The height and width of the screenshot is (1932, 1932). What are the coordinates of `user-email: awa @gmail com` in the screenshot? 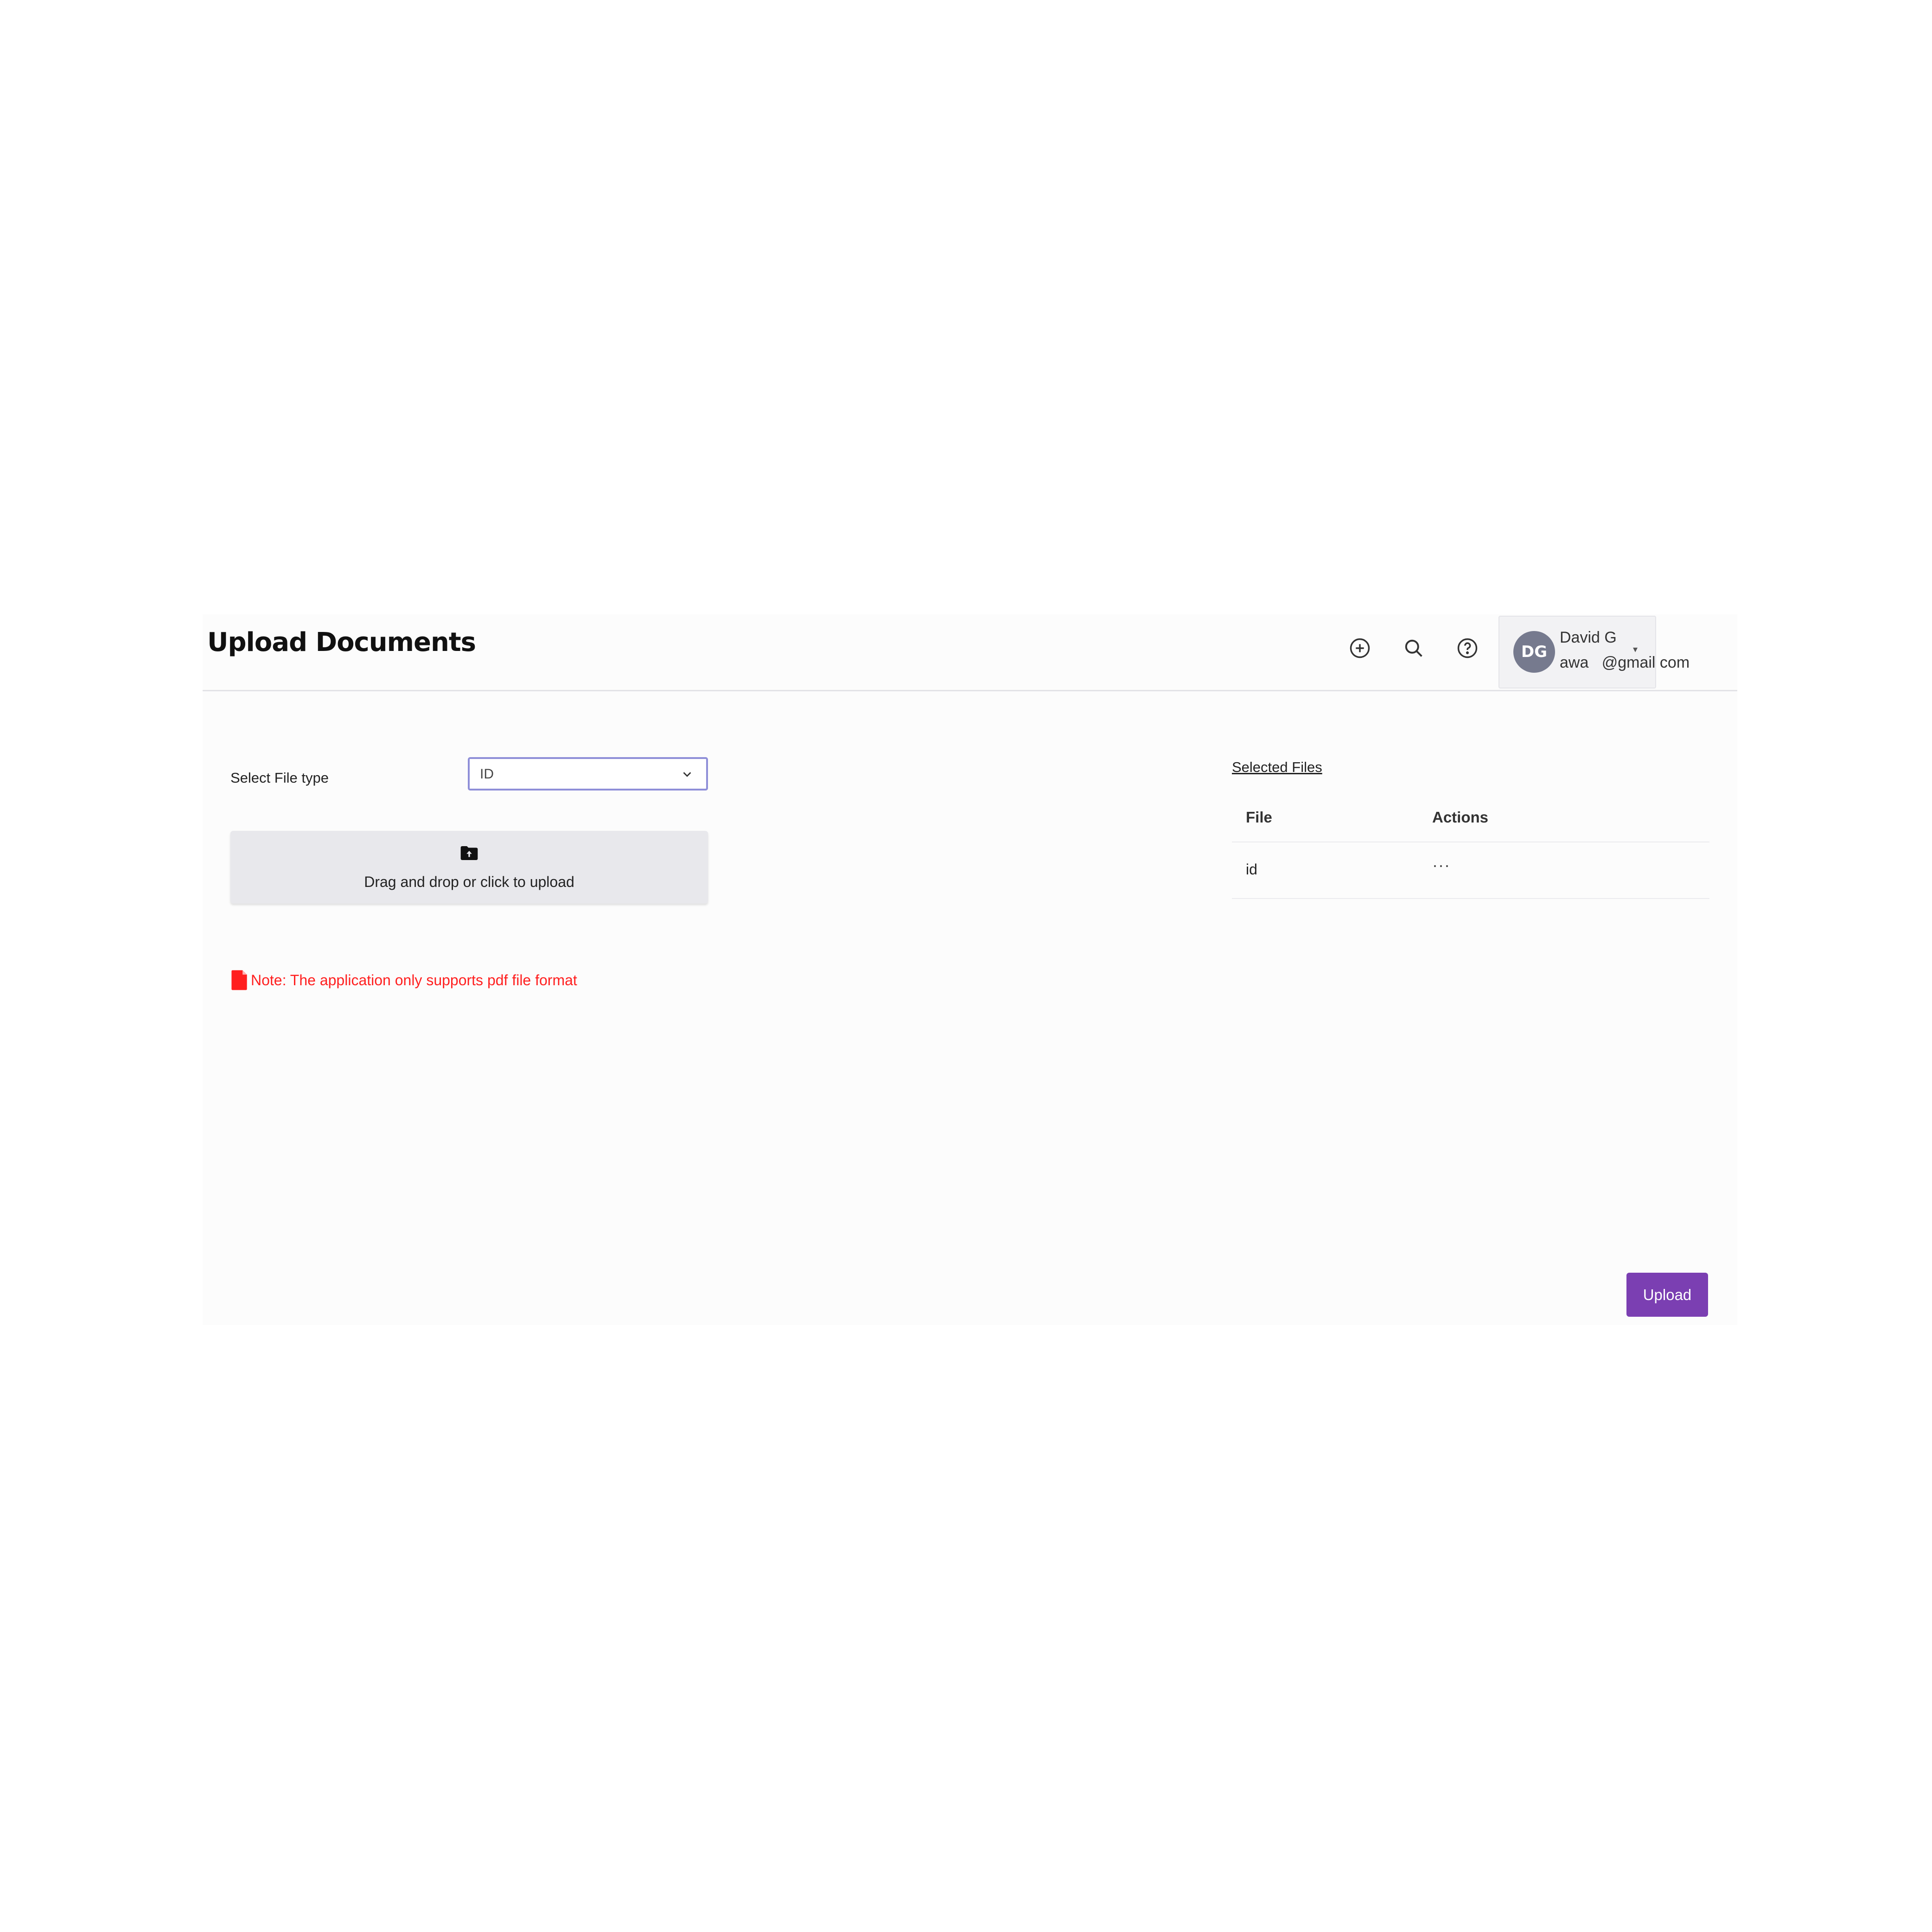 It's located at (1625, 662).